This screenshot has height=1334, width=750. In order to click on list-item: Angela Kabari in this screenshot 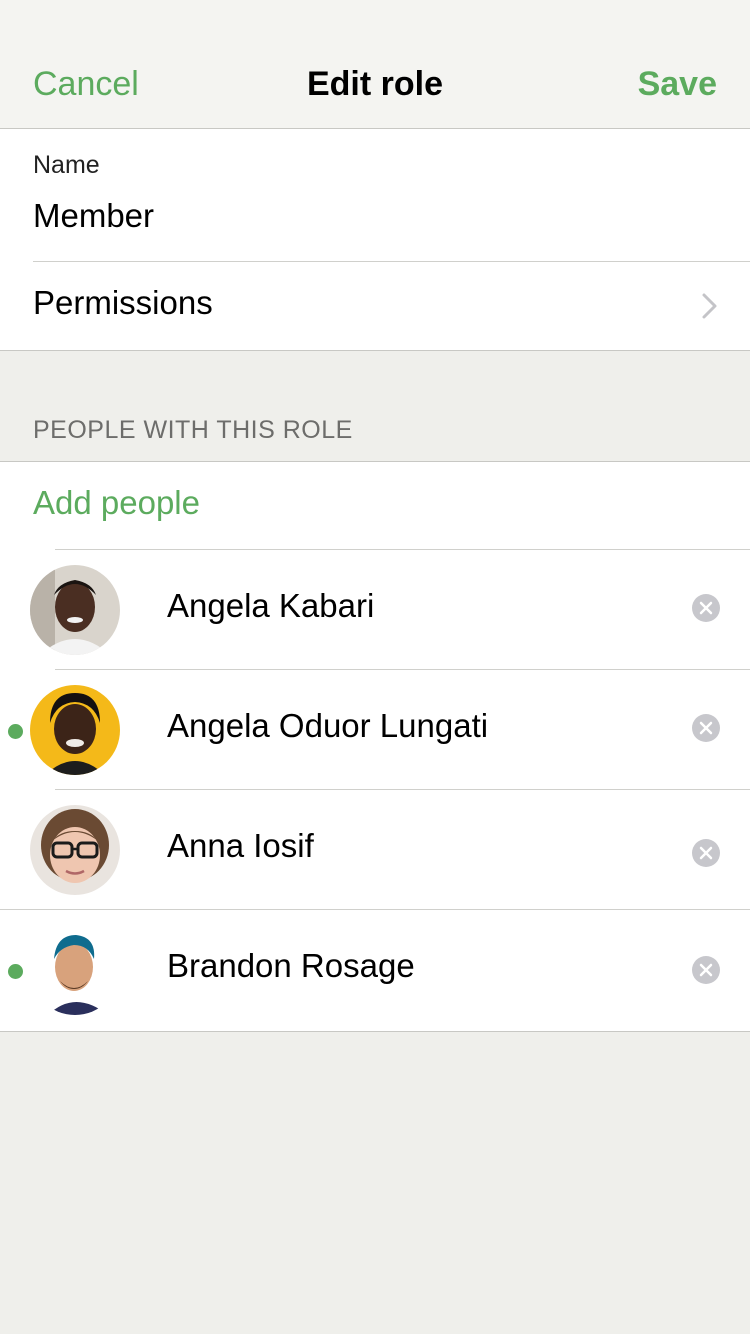, I will do `click(375, 609)`.